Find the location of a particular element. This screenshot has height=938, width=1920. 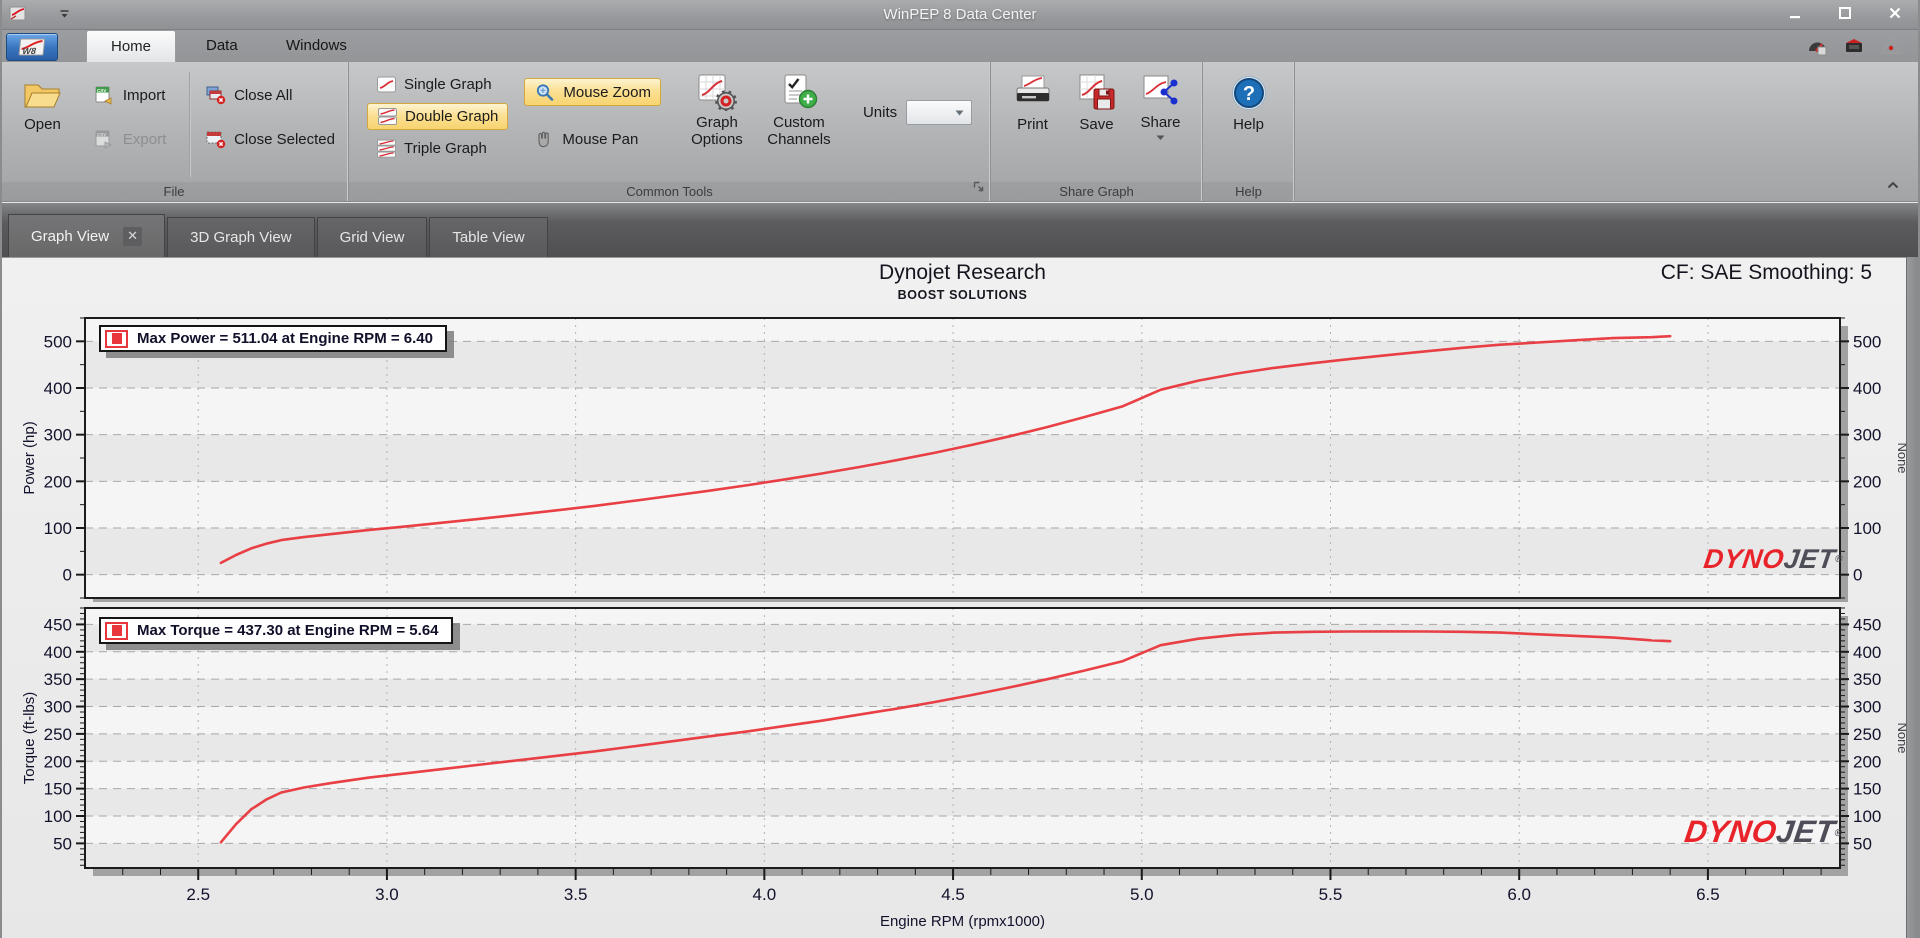

svg-text: 3.0 is located at coordinates (387, 894).